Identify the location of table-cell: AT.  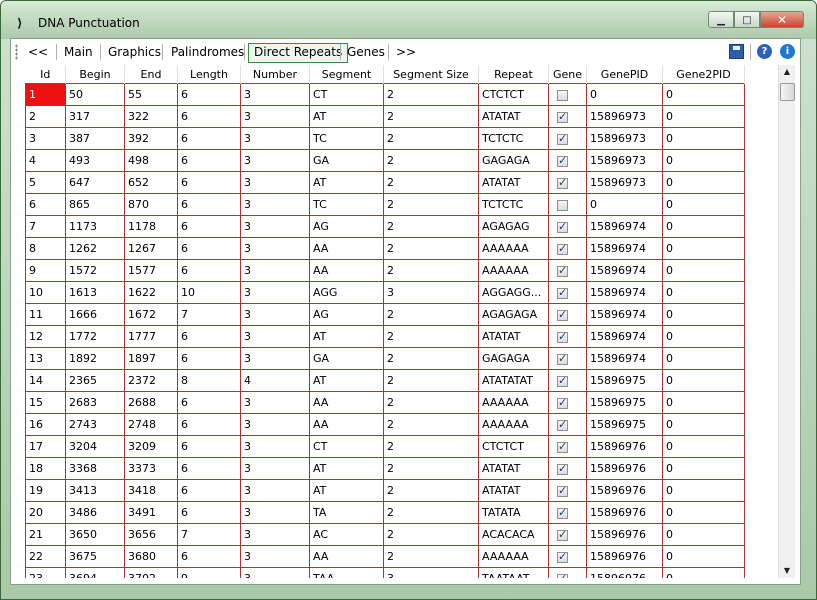
(346, 468).